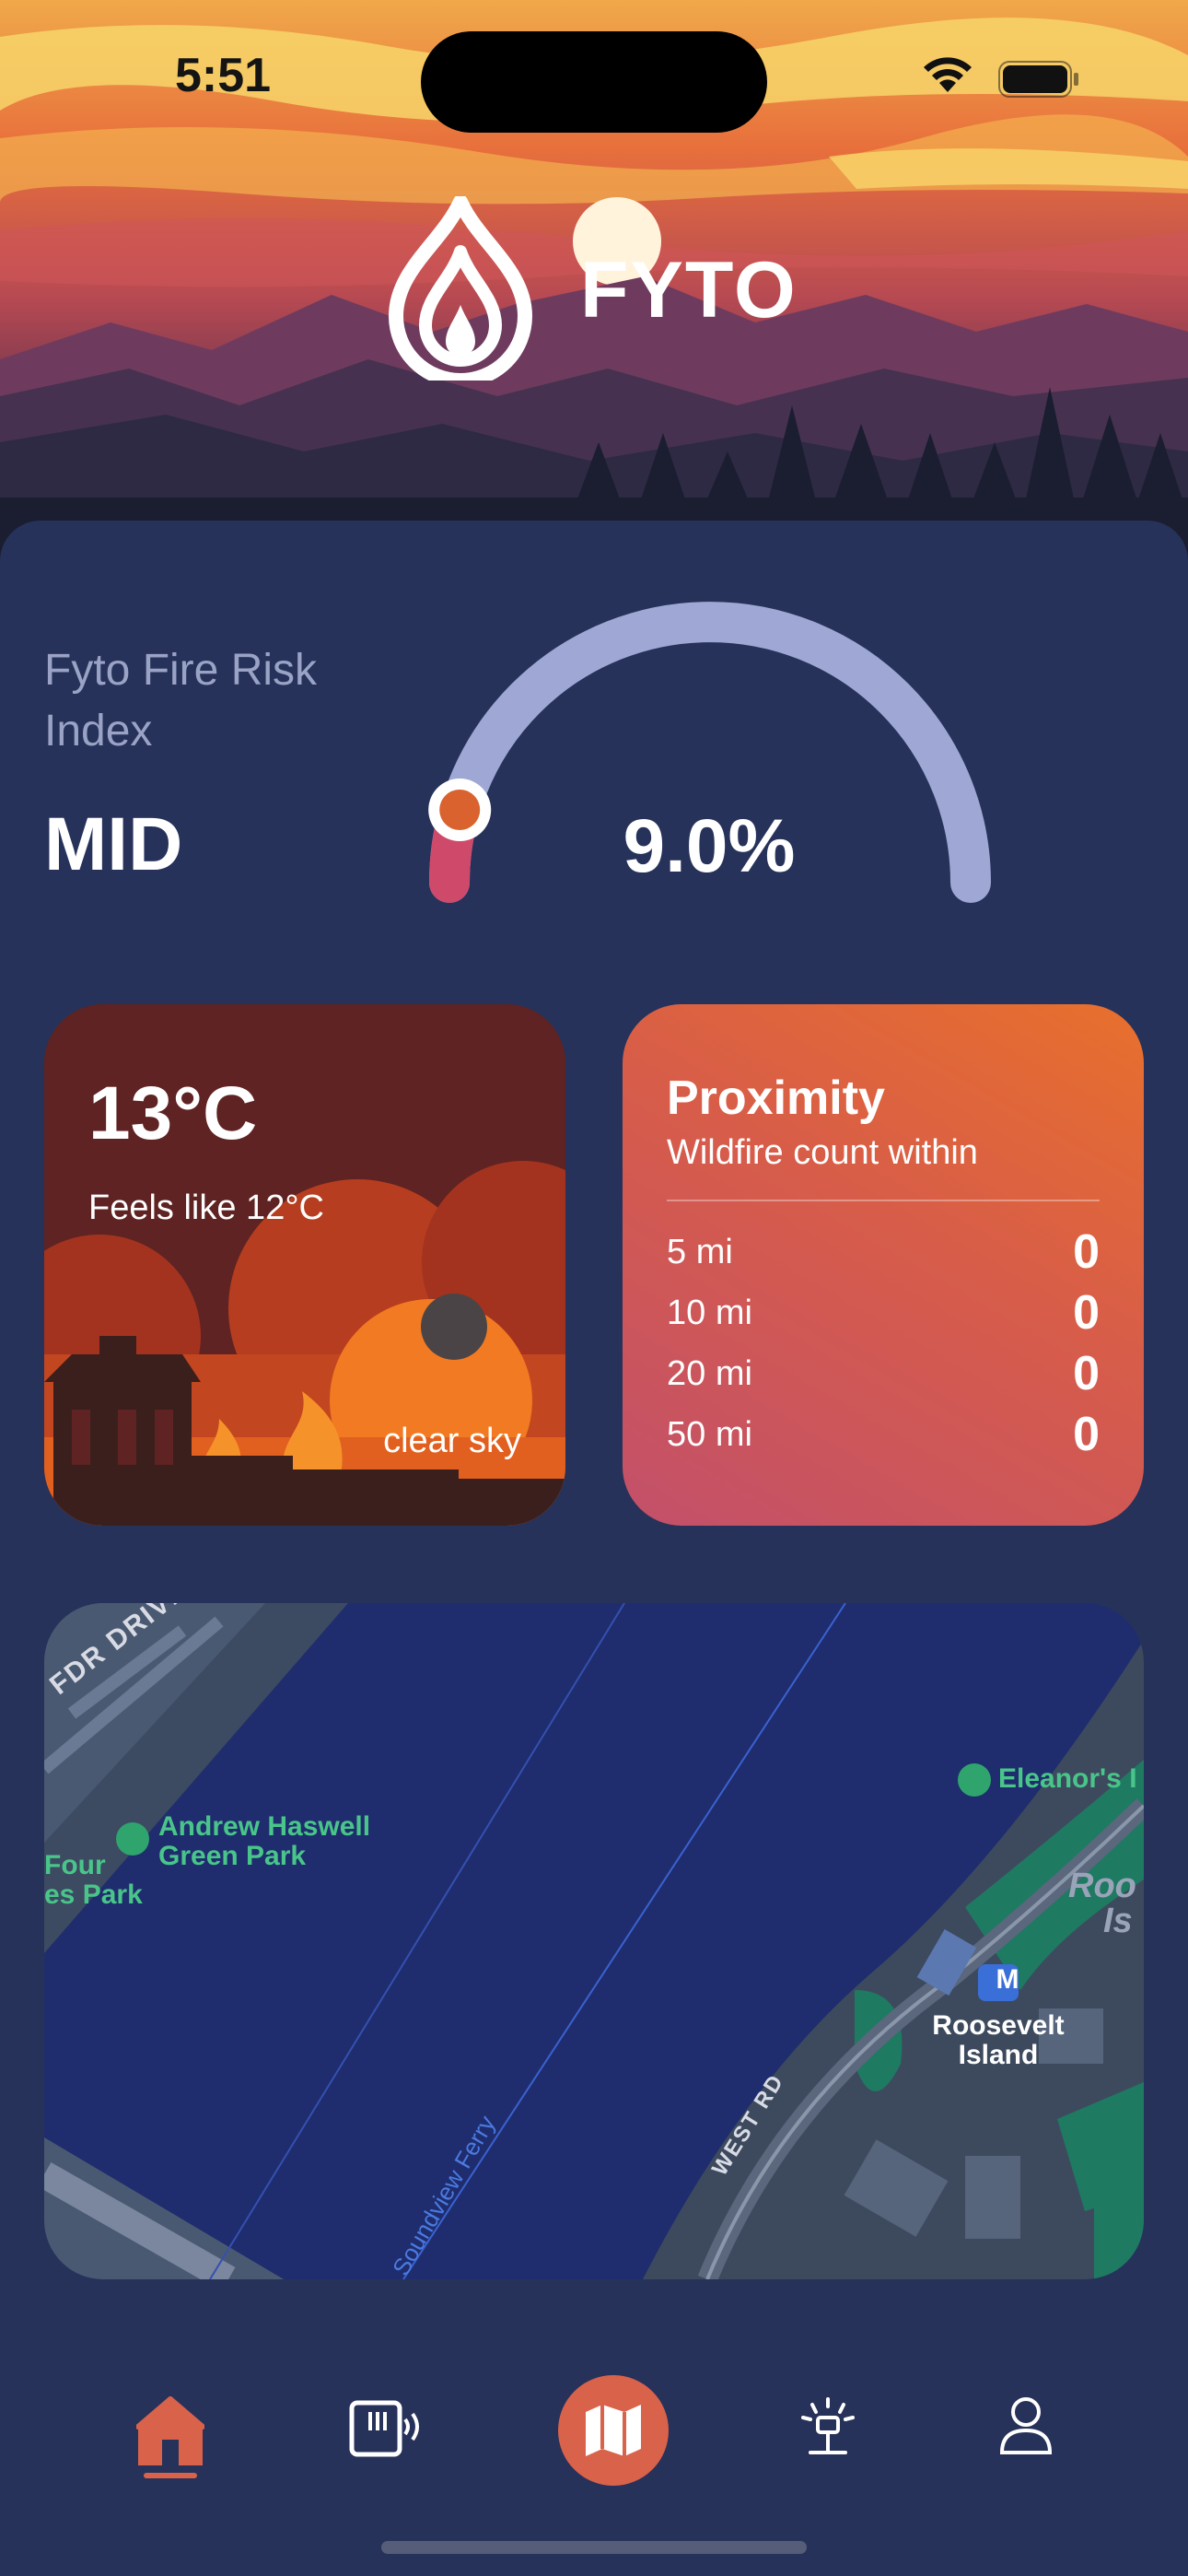 The image size is (1188, 2576). What do you see at coordinates (822, 1152) in the screenshot?
I see `proximity-subtitle: Wildfire count within` at bounding box center [822, 1152].